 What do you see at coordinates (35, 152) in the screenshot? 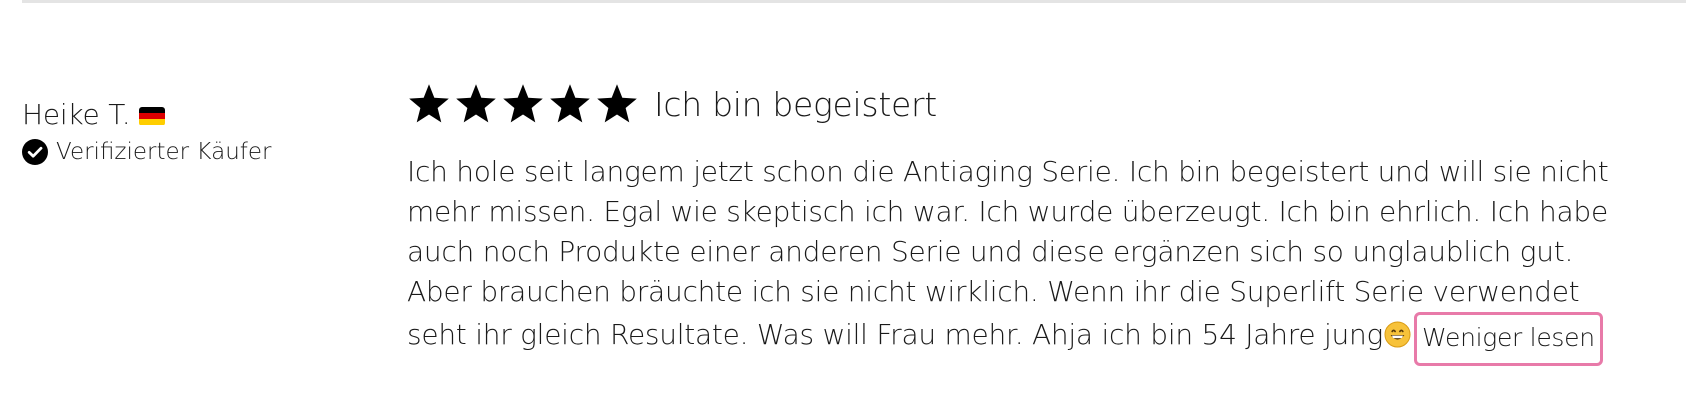
I see `check-circle-icon` at bounding box center [35, 152].